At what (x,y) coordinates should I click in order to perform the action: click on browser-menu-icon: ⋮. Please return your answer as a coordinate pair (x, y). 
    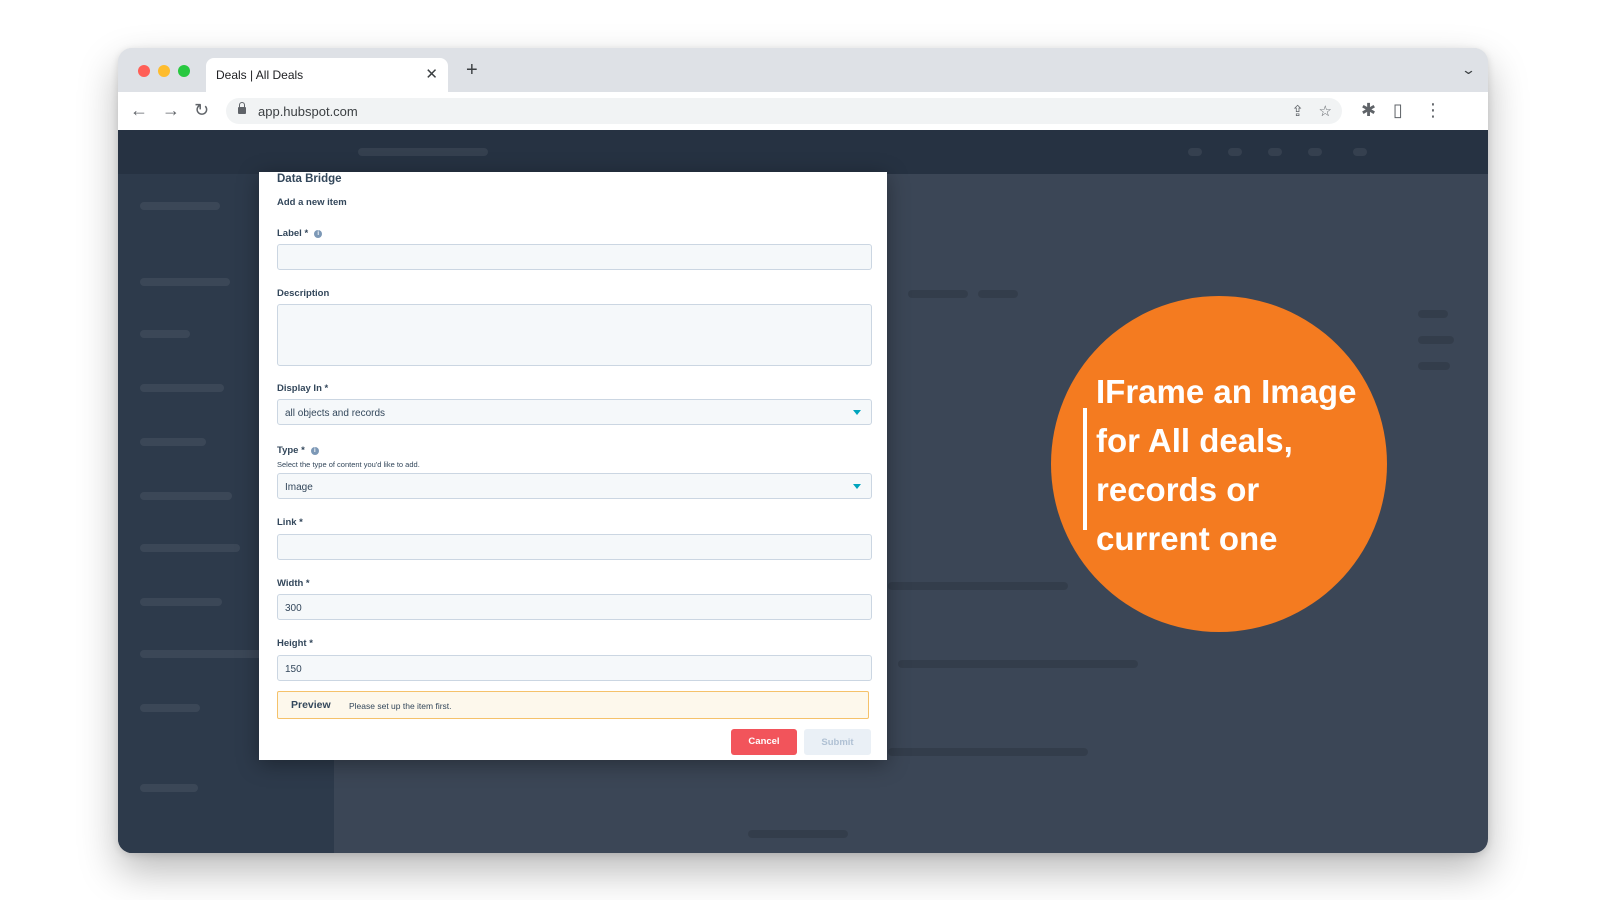
    Looking at the image, I should click on (1433, 110).